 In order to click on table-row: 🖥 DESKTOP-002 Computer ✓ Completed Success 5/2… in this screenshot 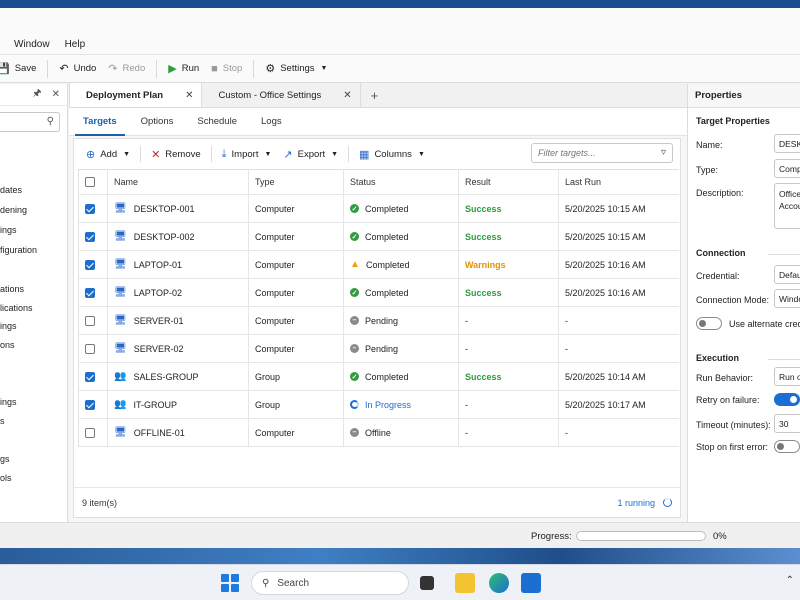, I will do `click(378, 236)`.